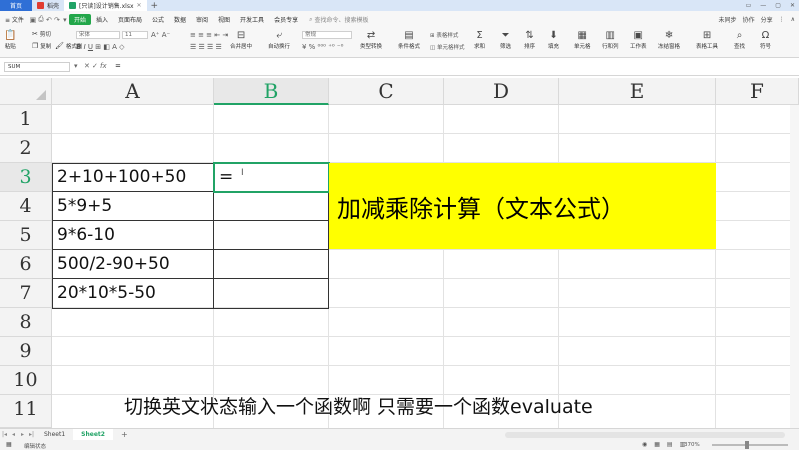 This screenshot has height=450, width=799. Describe the element at coordinates (782, 19) in the screenshot. I see `more-icon: ⋮` at that location.